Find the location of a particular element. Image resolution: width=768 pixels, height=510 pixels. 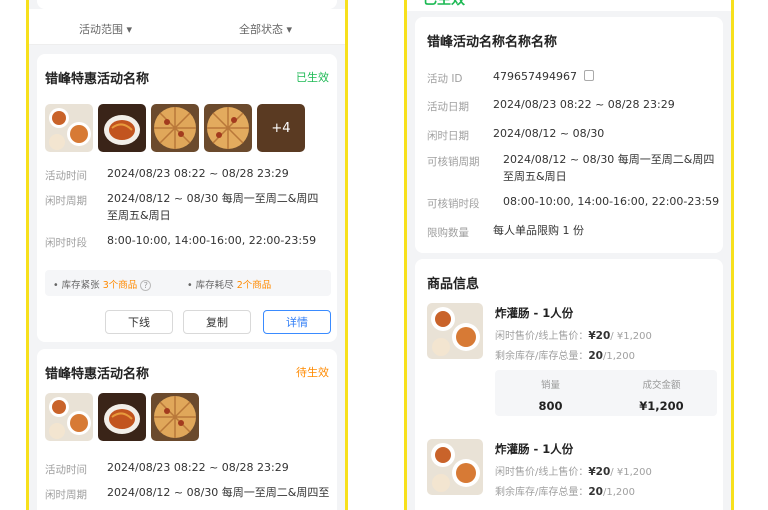

status-header: 已生效 is located at coordinates (569, 5).